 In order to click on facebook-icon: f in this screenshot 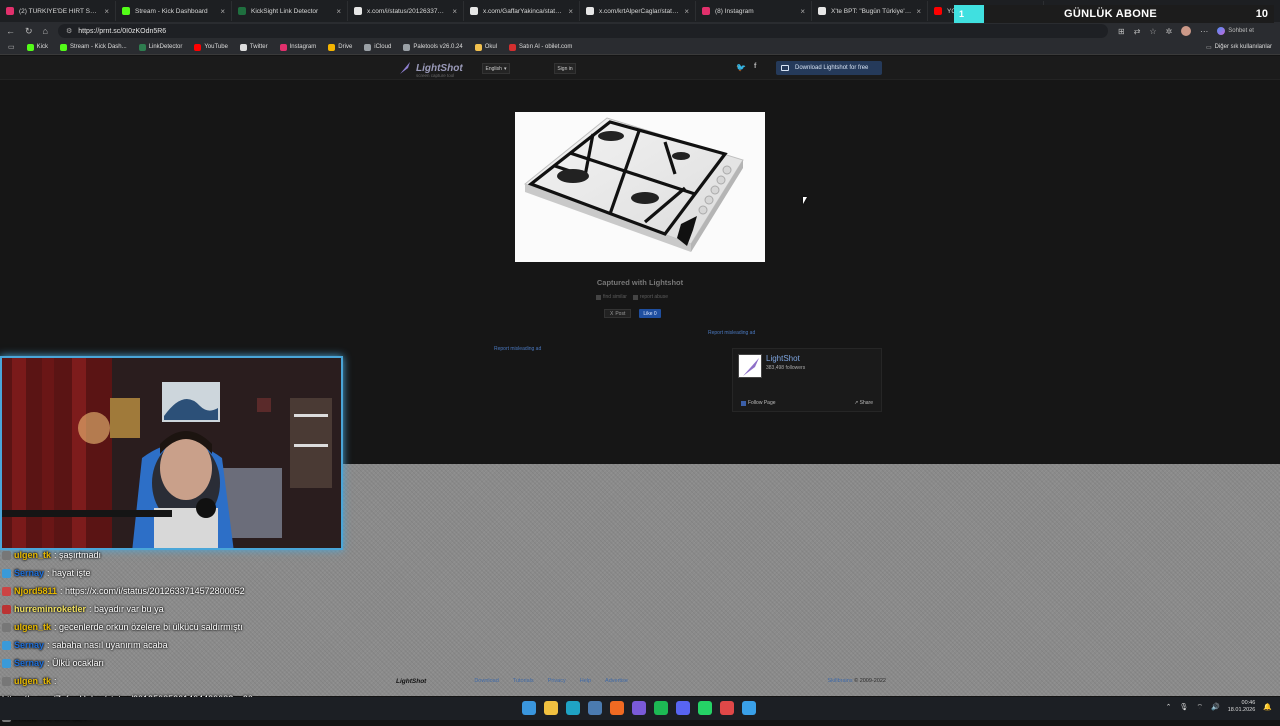, I will do `click(755, 67)`.